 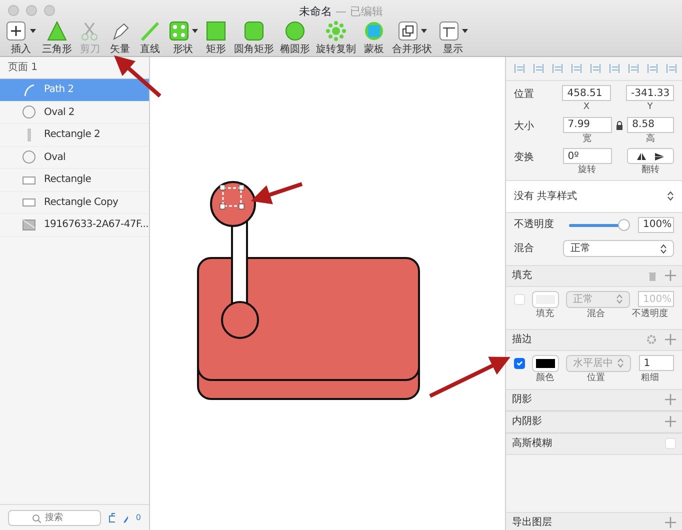 What do you see at coordinates (57, 31) in the screenshot?
I see `triangle-icon` at bounding box center [57, 31].